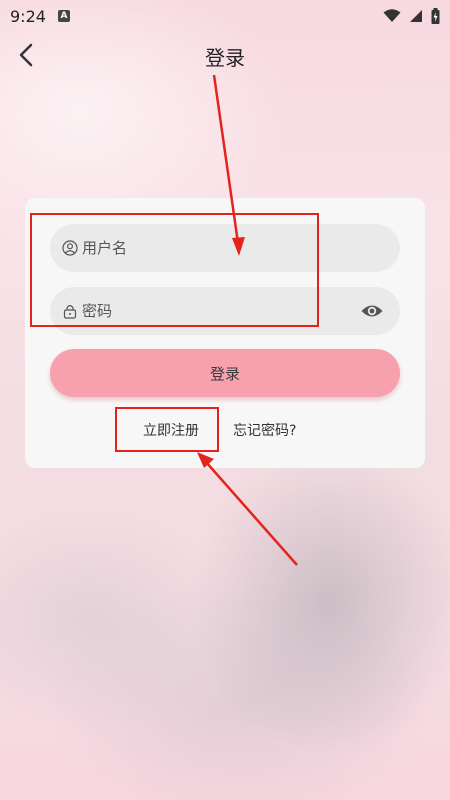 The width and height of the screenshot is (450, 800). What do you see at coordinates (228, 165) in the screenshot?
I see `annotation-arrow-fields` at bounding box center [228, 165].